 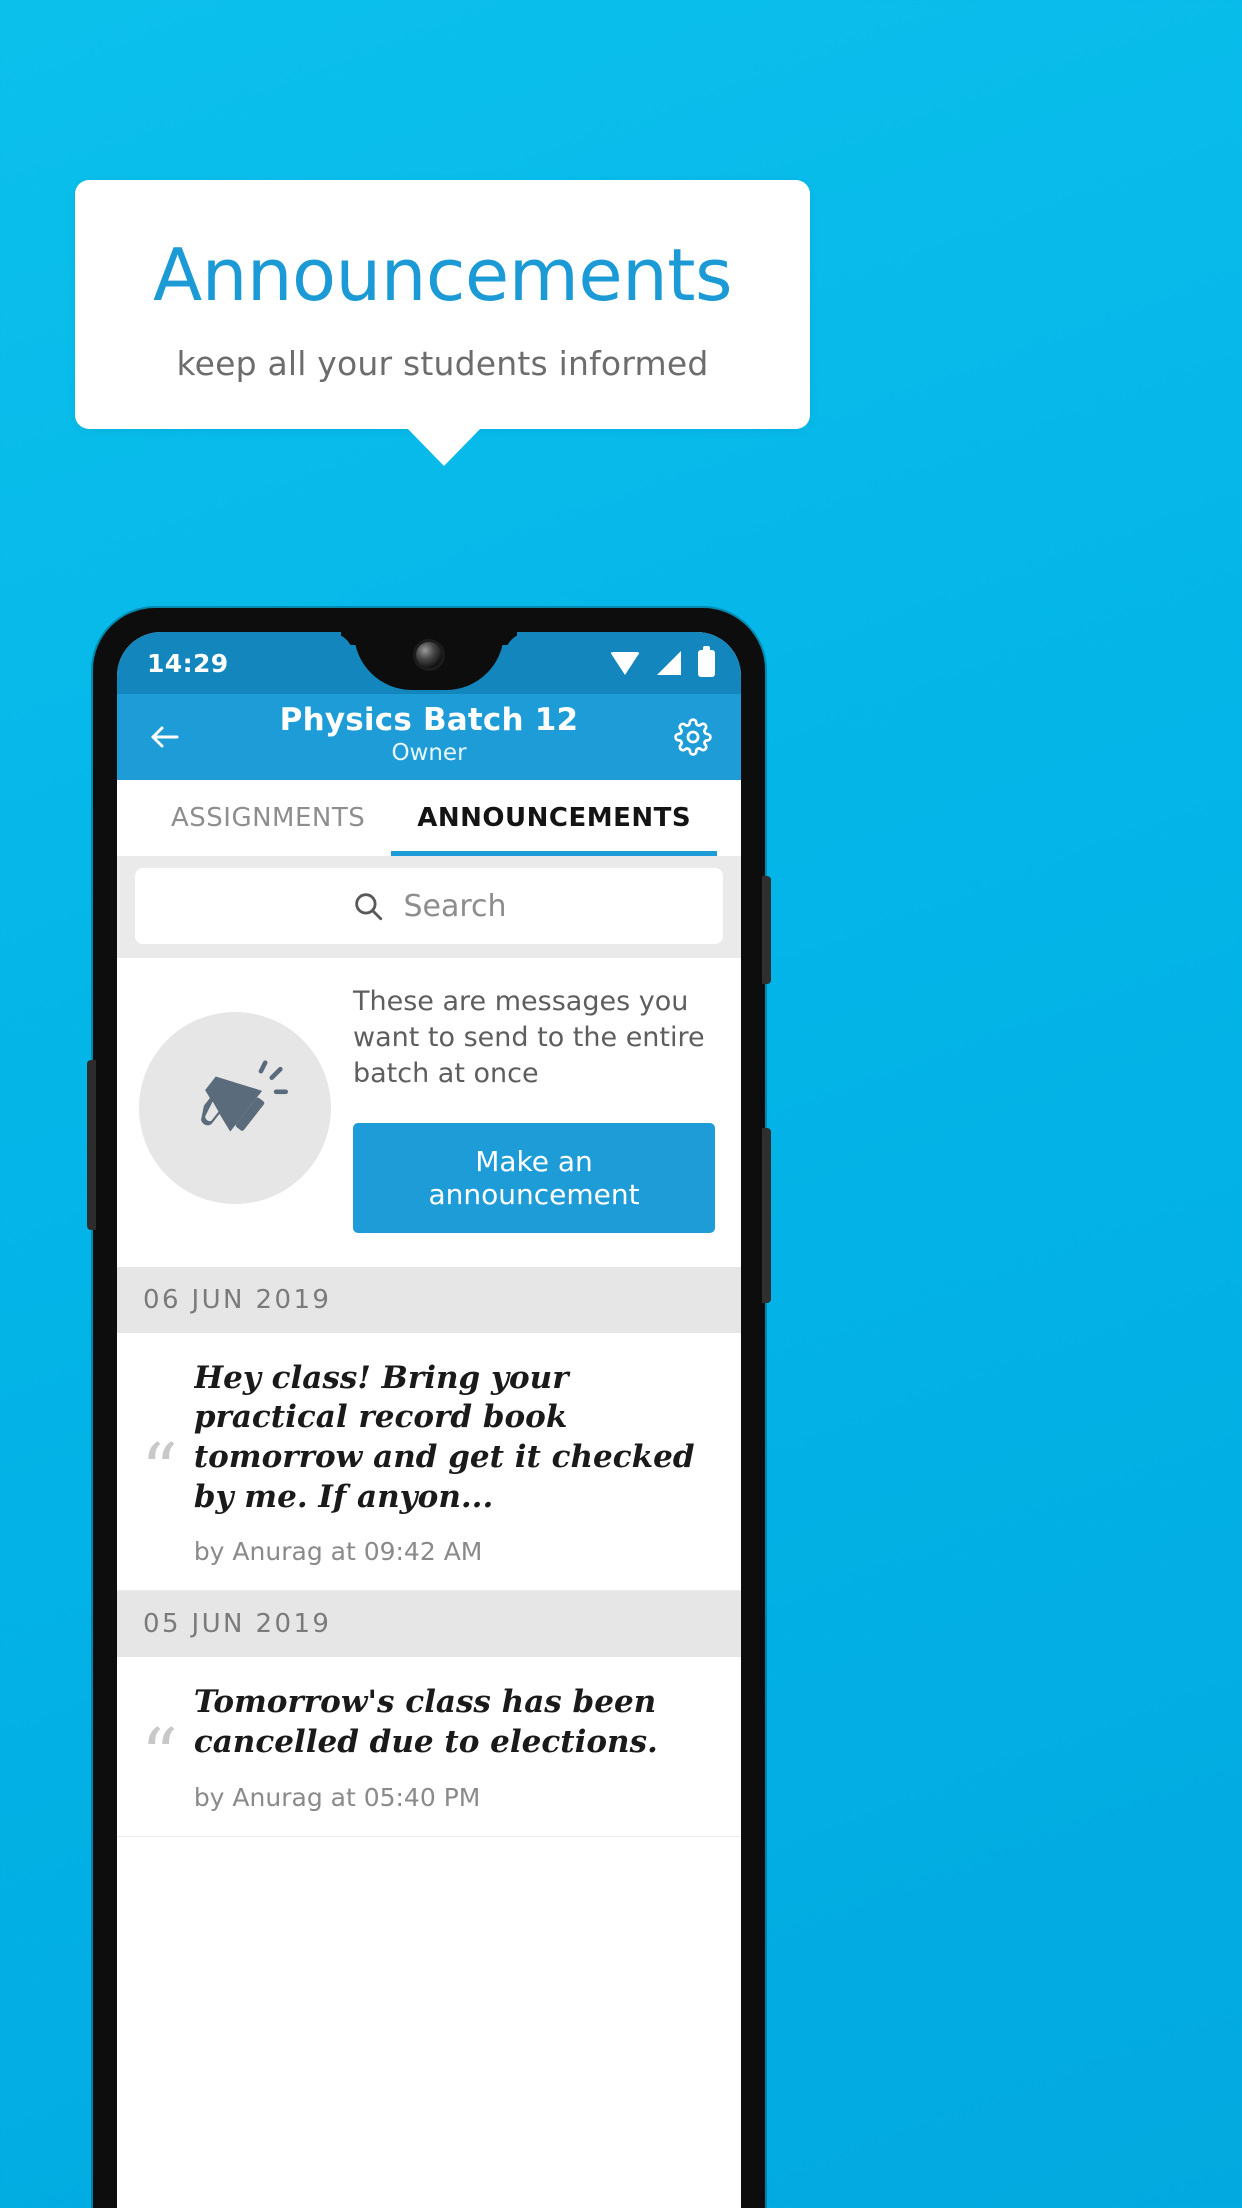 I want to click on battery-icon, so click(x=706, y=661).